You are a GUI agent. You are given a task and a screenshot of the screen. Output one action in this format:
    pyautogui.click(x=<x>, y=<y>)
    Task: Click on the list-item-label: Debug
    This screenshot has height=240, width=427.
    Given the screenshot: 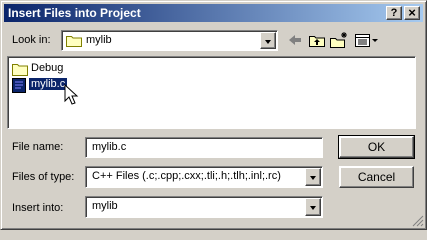 What is the action you would take?
    pyautogui.click(x=47, y=68)
    